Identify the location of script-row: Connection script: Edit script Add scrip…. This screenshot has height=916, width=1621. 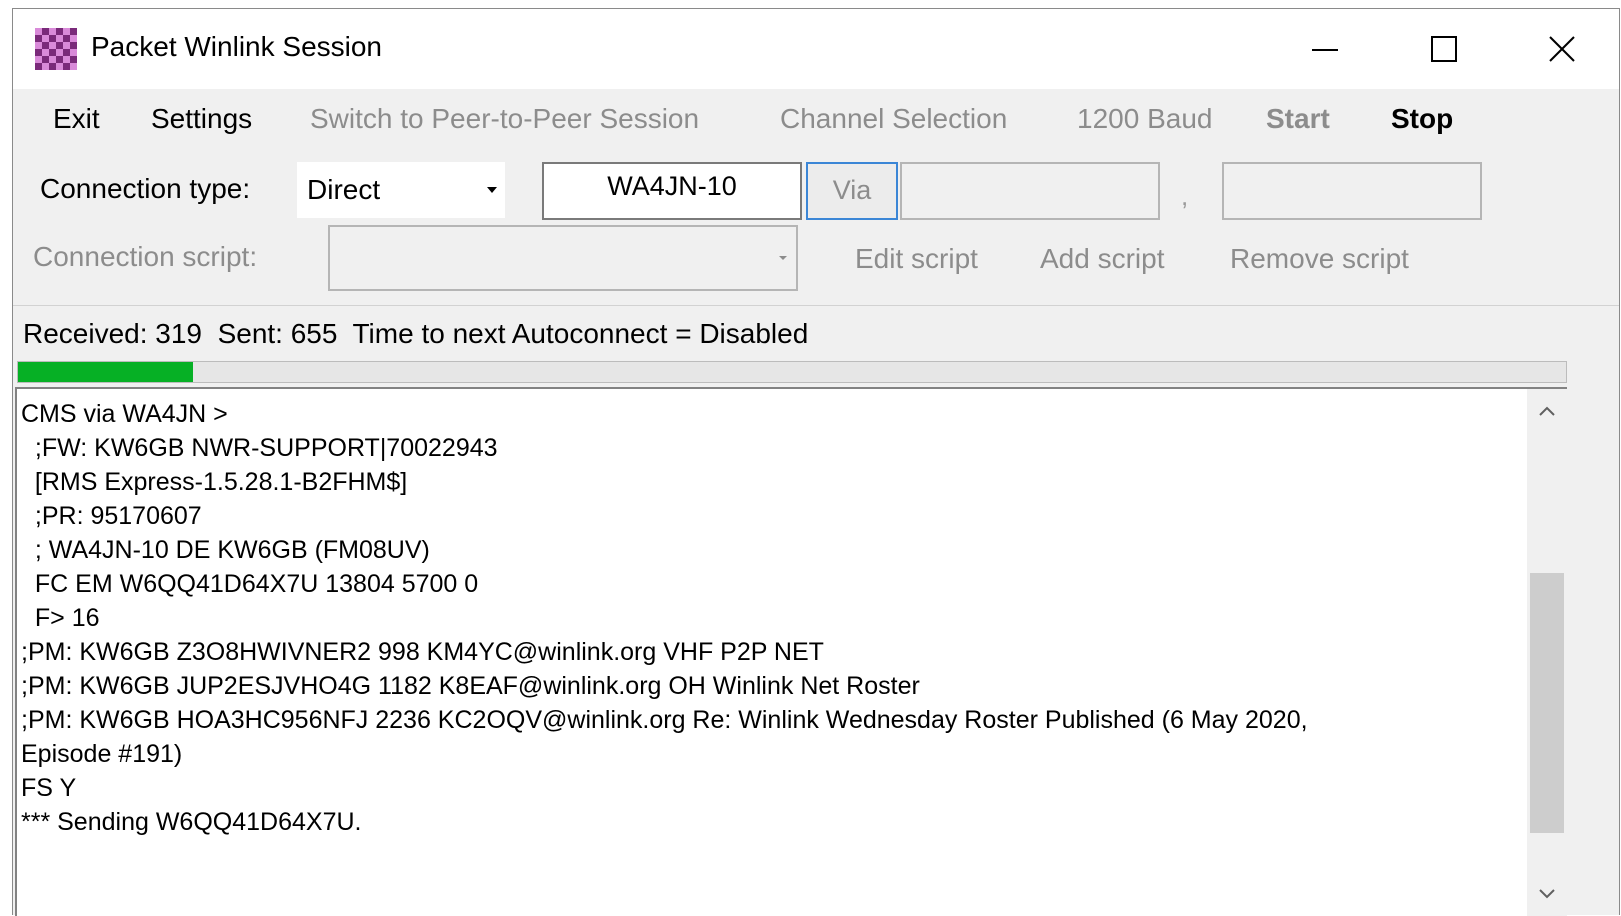
(816, 265).